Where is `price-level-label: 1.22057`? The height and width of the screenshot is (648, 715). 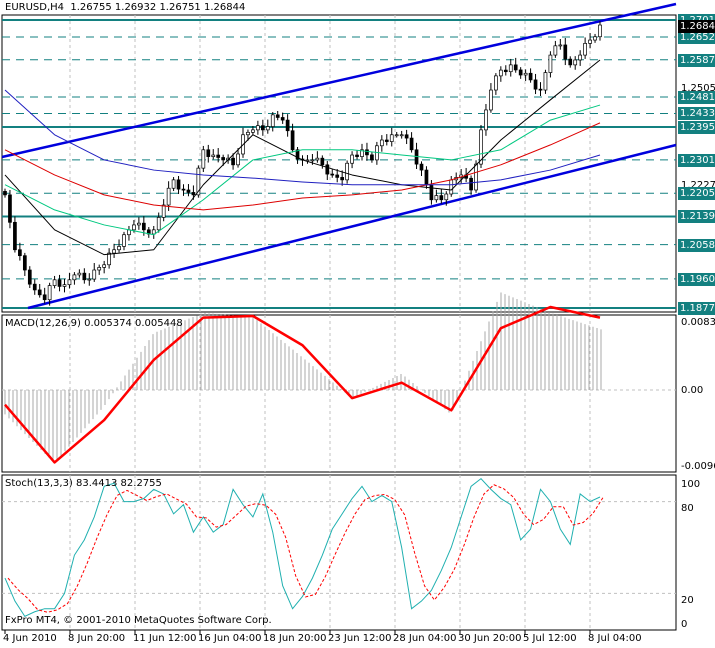
price-level-label: 1.22057 is located at coordinates (696, 194).